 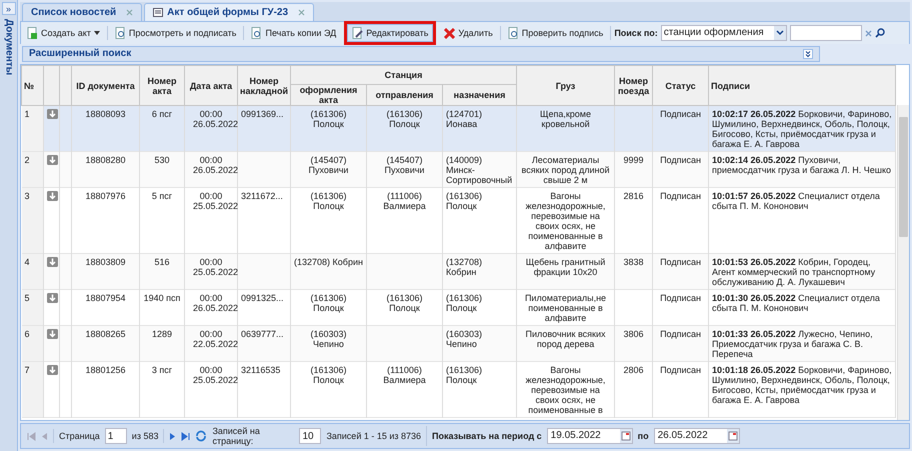 I want to click on document-add-icon, so click(x=32, y=33).